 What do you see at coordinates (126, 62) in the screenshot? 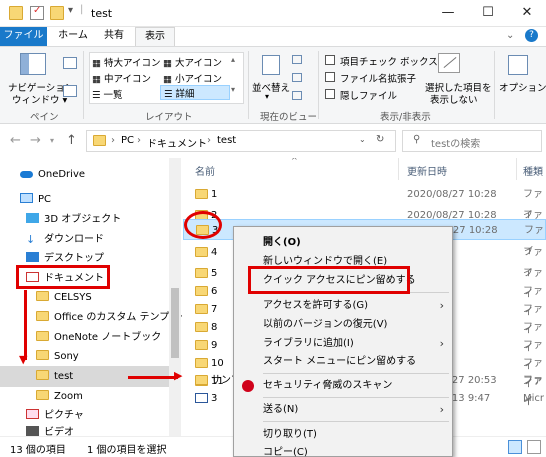
I see `layout-extra-large-icons: ▦ 特大アイコン` at bounding box center [126, 62].